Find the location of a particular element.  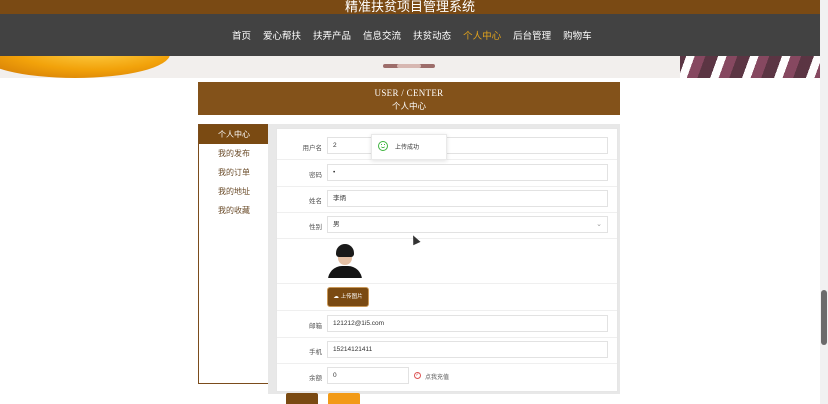

balance-field: 0 is located at coordinates (368, 375).